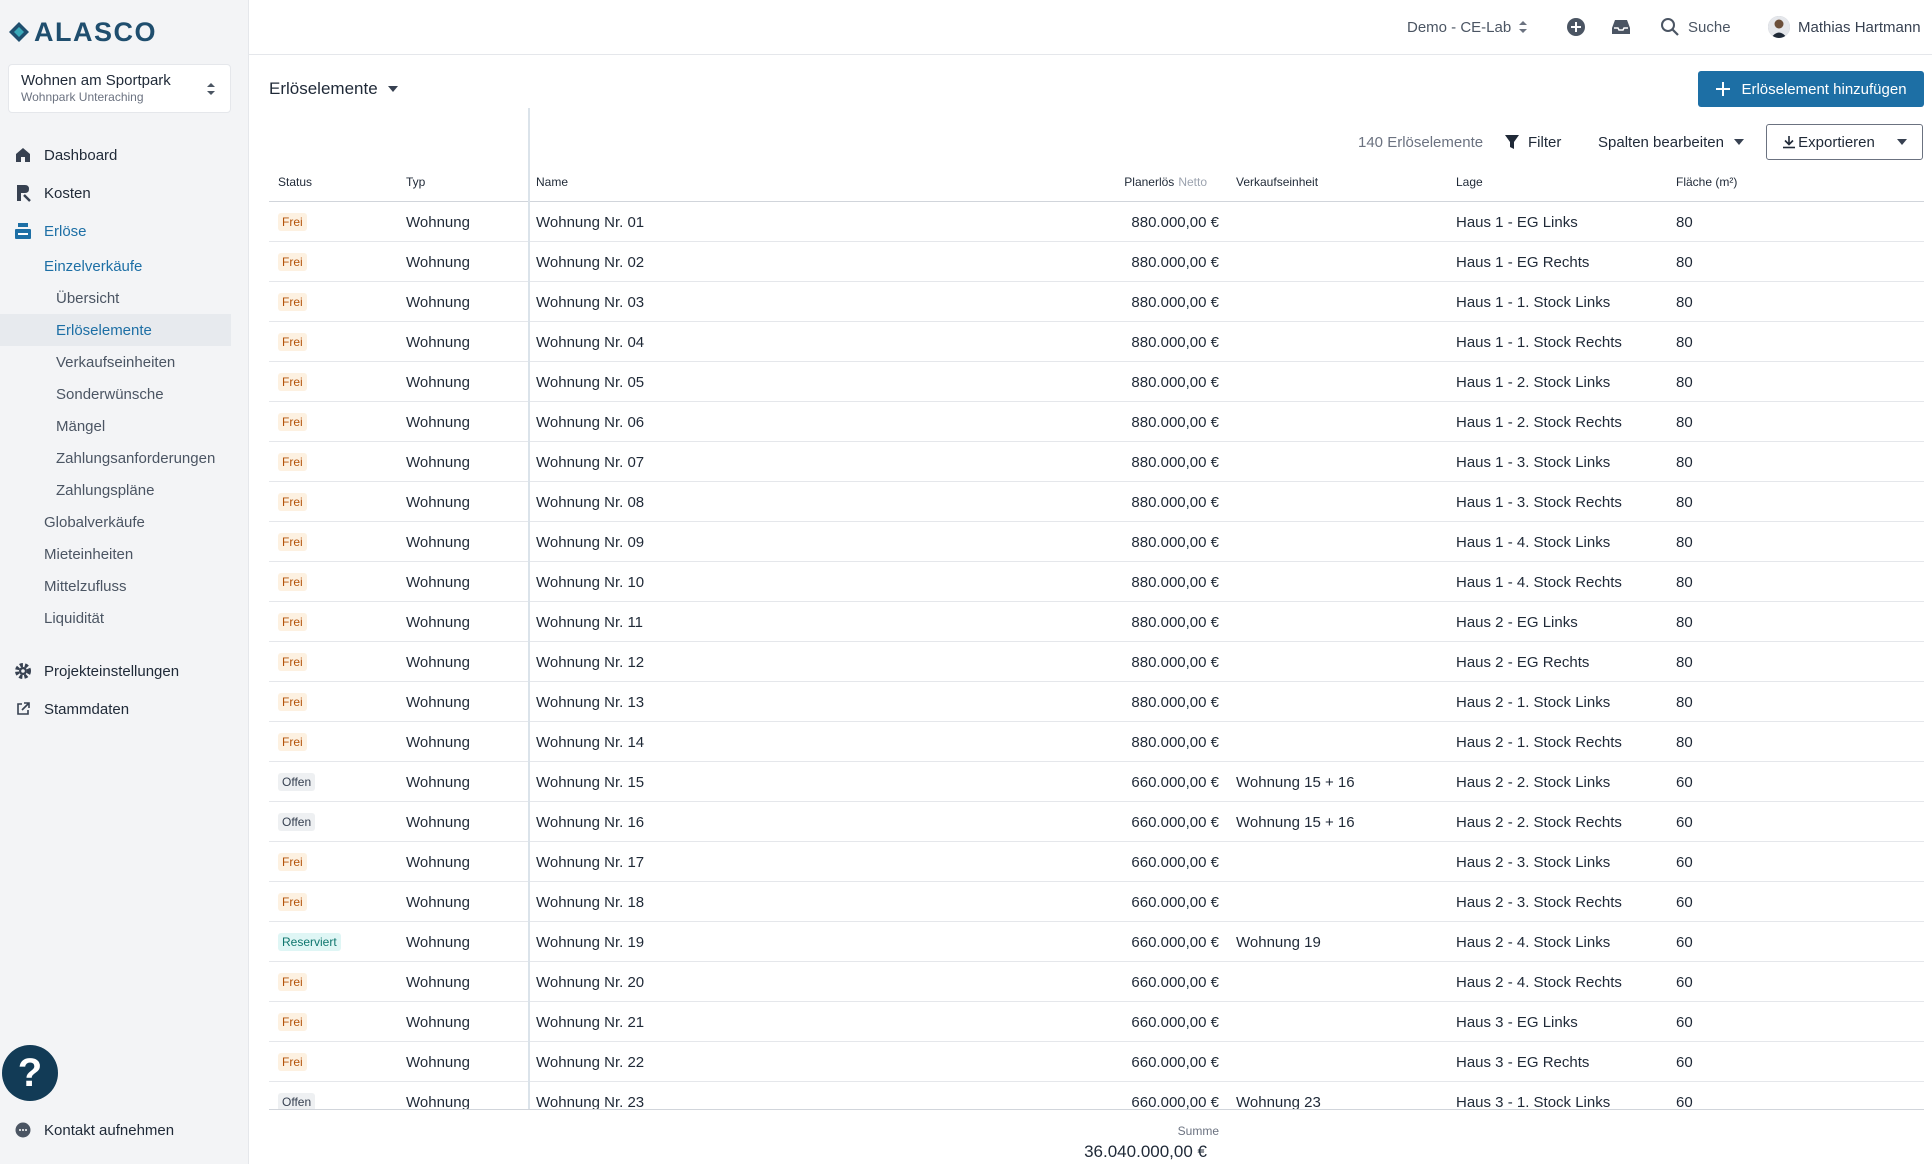 The width and height of the screenshot is (1932, 1164). What do you see at coordinates (124, 618) in the screenshot?
I see `nav-liquiditaet: Liquidität` at bounding box center [124, 618].